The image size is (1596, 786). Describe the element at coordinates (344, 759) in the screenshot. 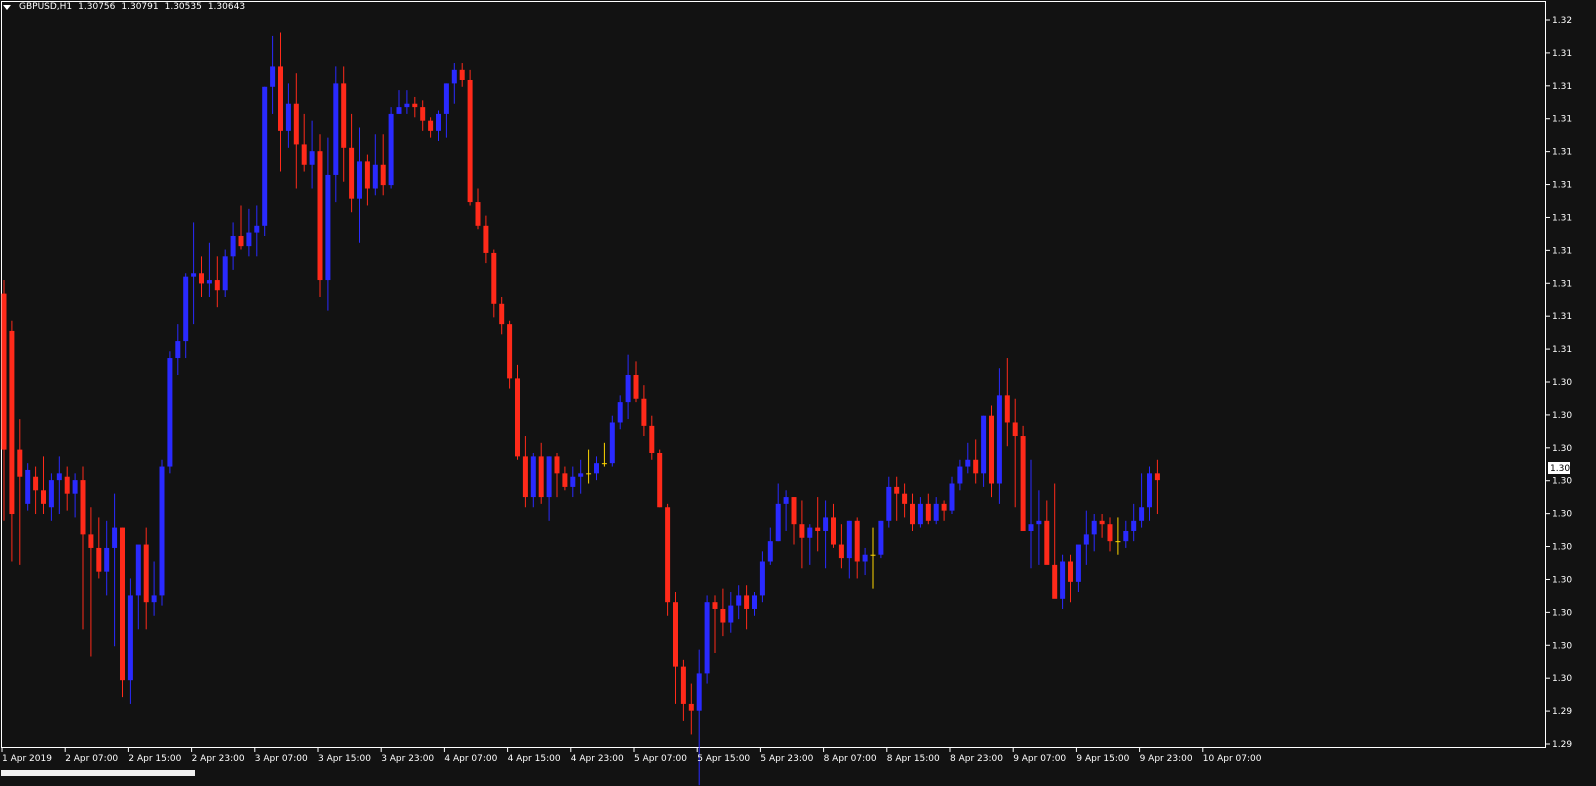

I see `x-tick-label: 3 Apr 15:00` at that location.